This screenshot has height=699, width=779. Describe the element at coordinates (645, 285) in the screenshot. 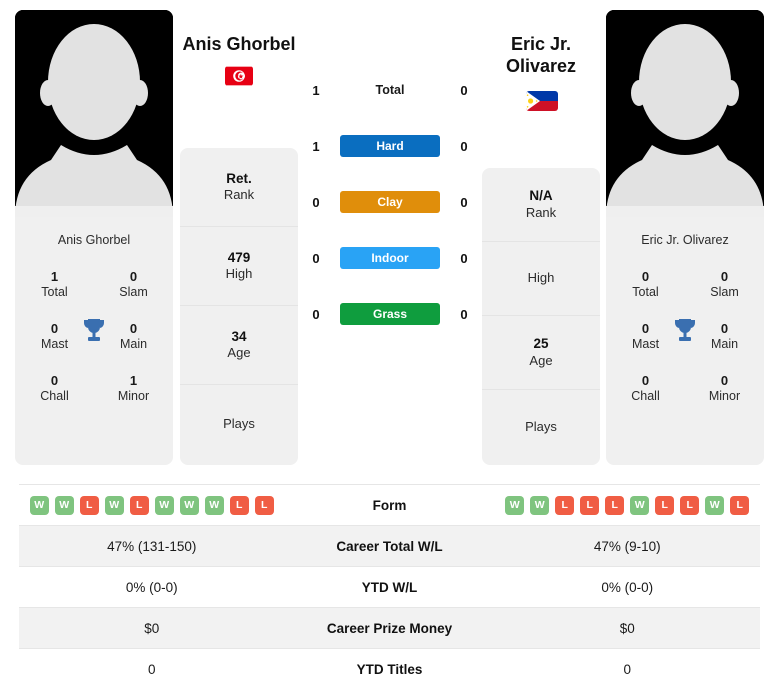

I see `title-stat-cell: 0 Total` at that location.